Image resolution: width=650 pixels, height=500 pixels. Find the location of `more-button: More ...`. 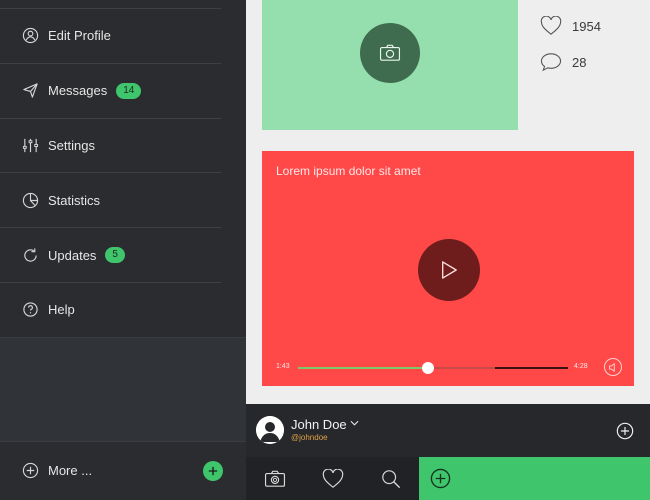

more-button: More ... is located at coordinates (57, 470).